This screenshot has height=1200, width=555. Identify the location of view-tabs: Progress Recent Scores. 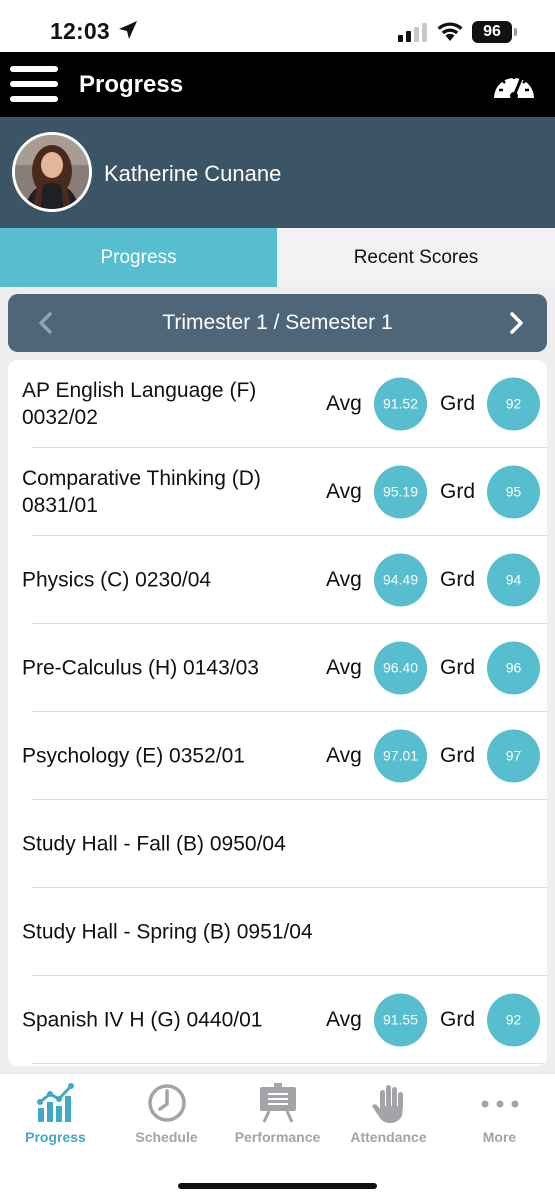
(277, 257).